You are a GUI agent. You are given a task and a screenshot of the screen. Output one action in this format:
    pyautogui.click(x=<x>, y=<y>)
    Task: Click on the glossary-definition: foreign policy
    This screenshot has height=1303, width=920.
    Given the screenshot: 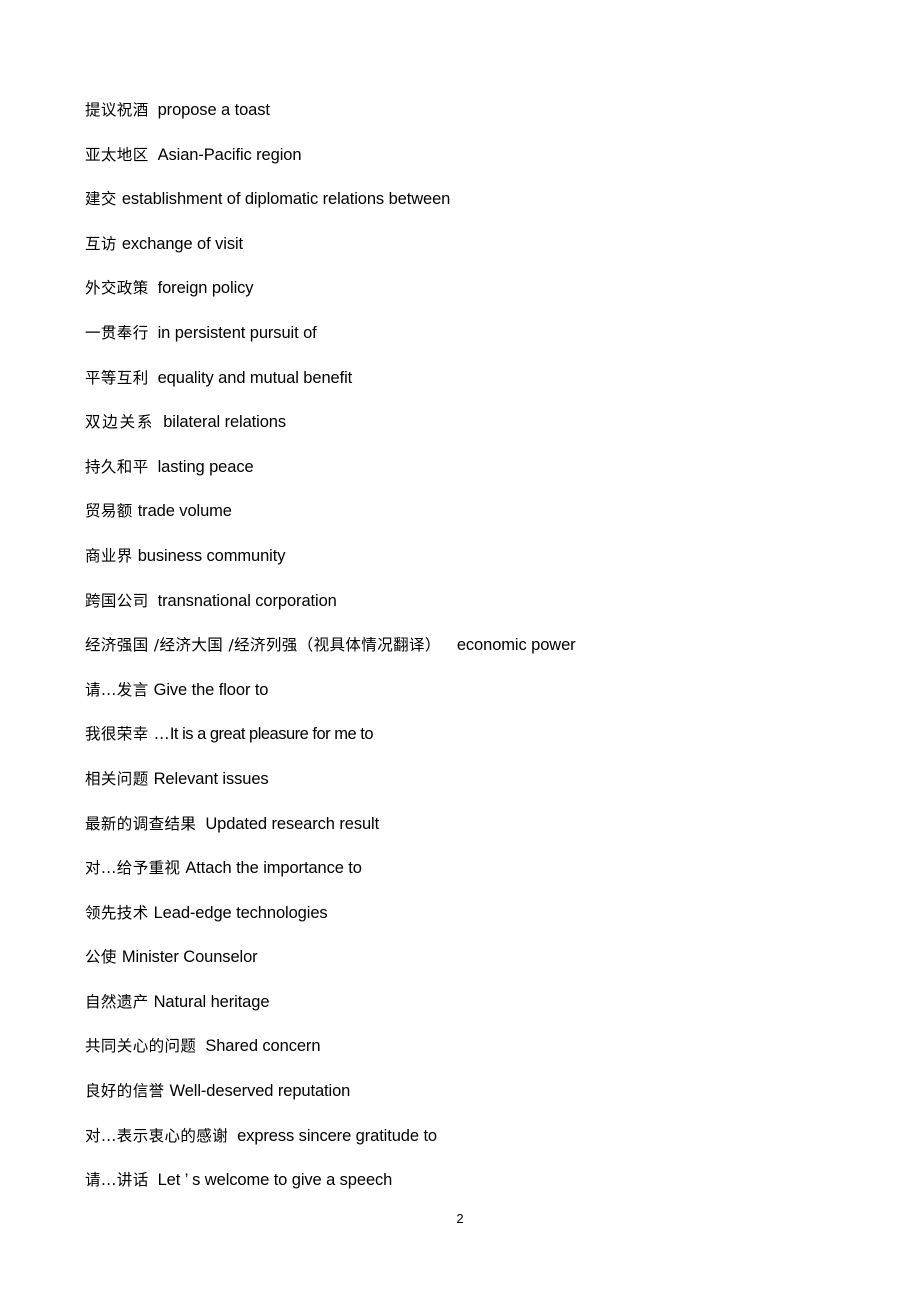 What is the action you would take?
    pyautogui.click(x=205, y=288)
    